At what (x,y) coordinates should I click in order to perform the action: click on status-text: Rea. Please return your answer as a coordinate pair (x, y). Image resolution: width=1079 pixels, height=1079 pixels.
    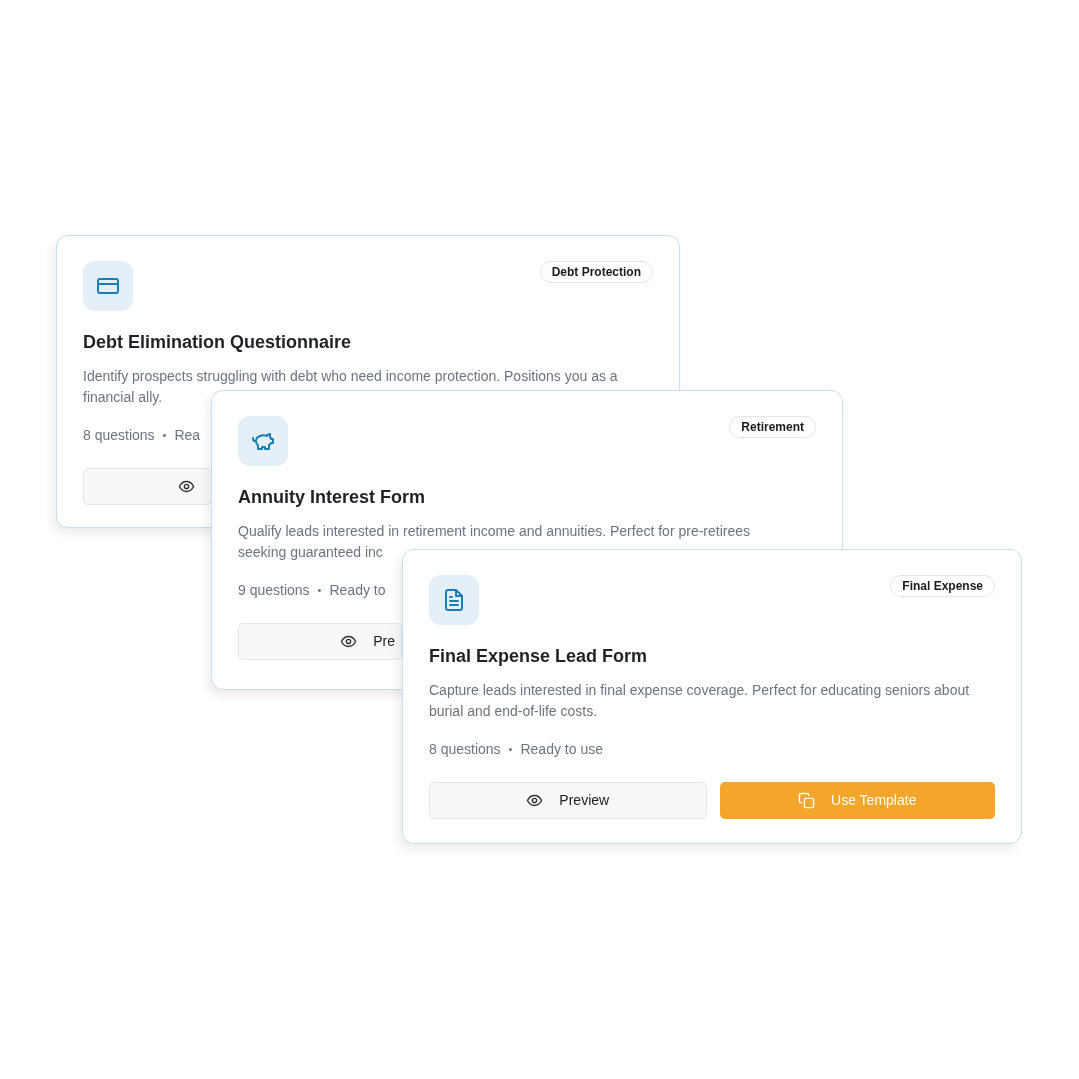
    Looking at the image, I should click on (187, 435).